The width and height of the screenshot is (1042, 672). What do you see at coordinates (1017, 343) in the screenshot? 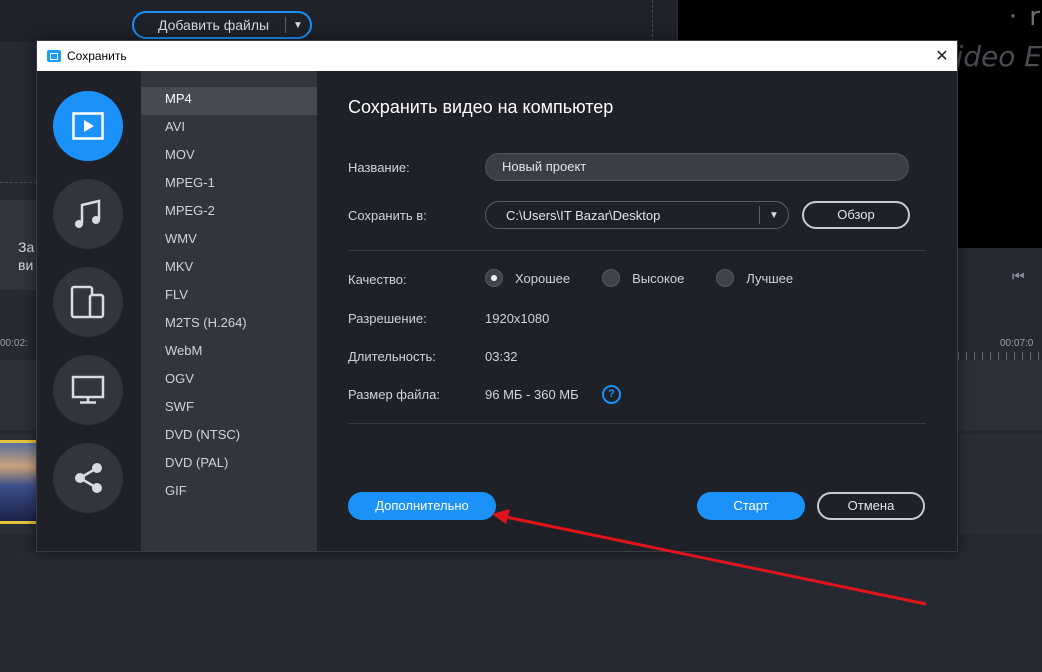
I see `timeline-time-right: 00:07:0` at bounding box center [1017, 343].